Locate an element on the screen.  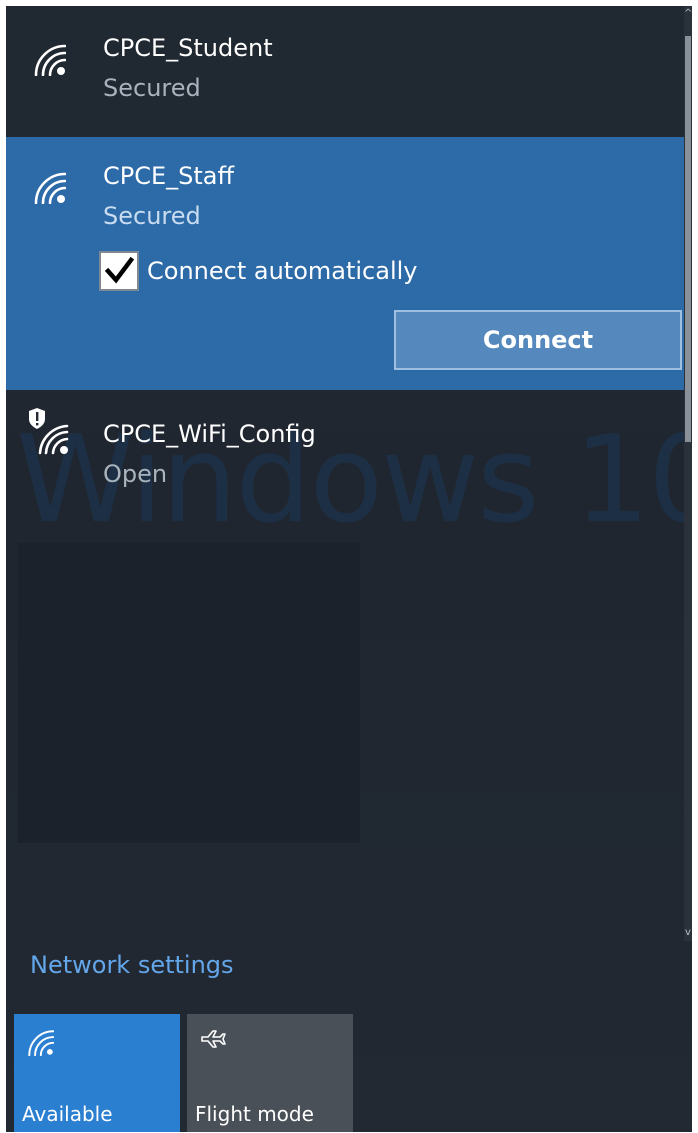
connect-automatically-label: Connect automatically is located at coordinates (282, 271).